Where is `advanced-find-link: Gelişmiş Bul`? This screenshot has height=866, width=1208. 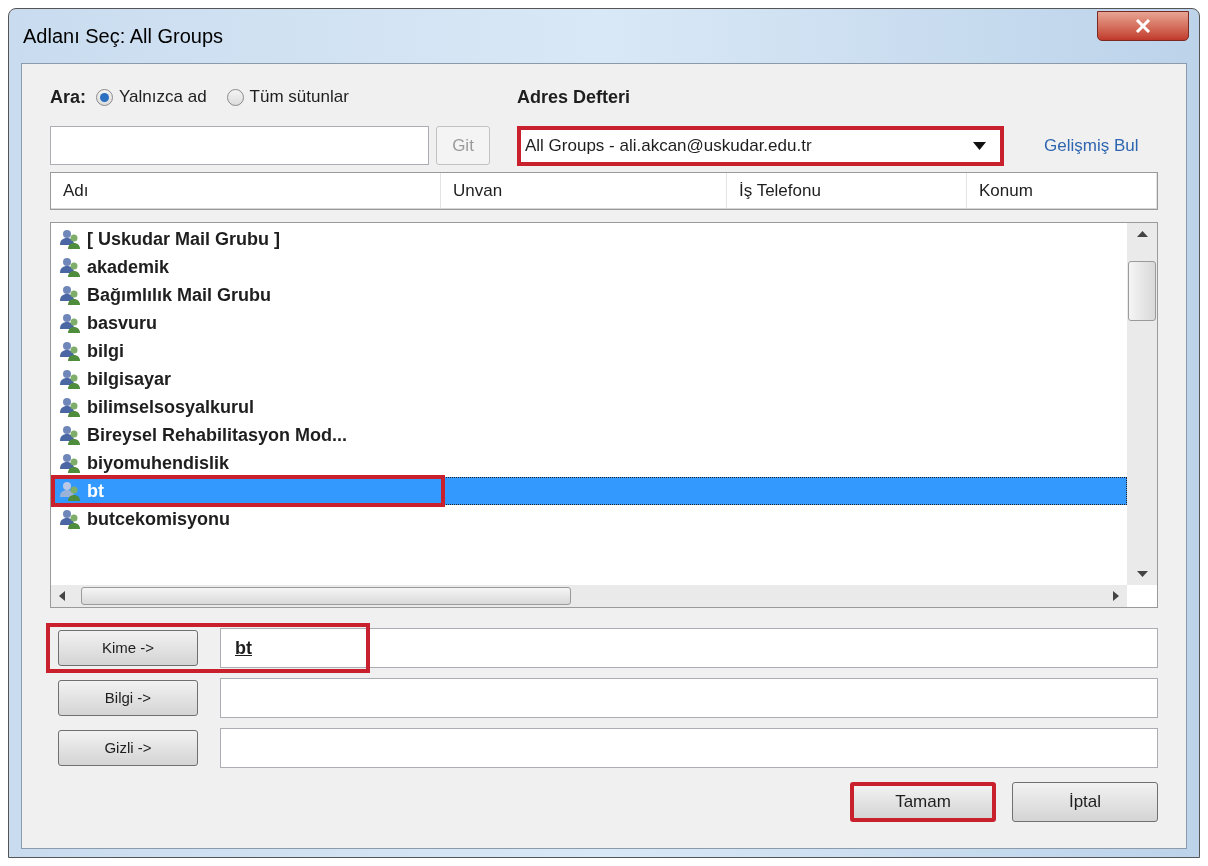
advanced-find-link: Gelişmiş Bul is located at coordinates (1091, 146).